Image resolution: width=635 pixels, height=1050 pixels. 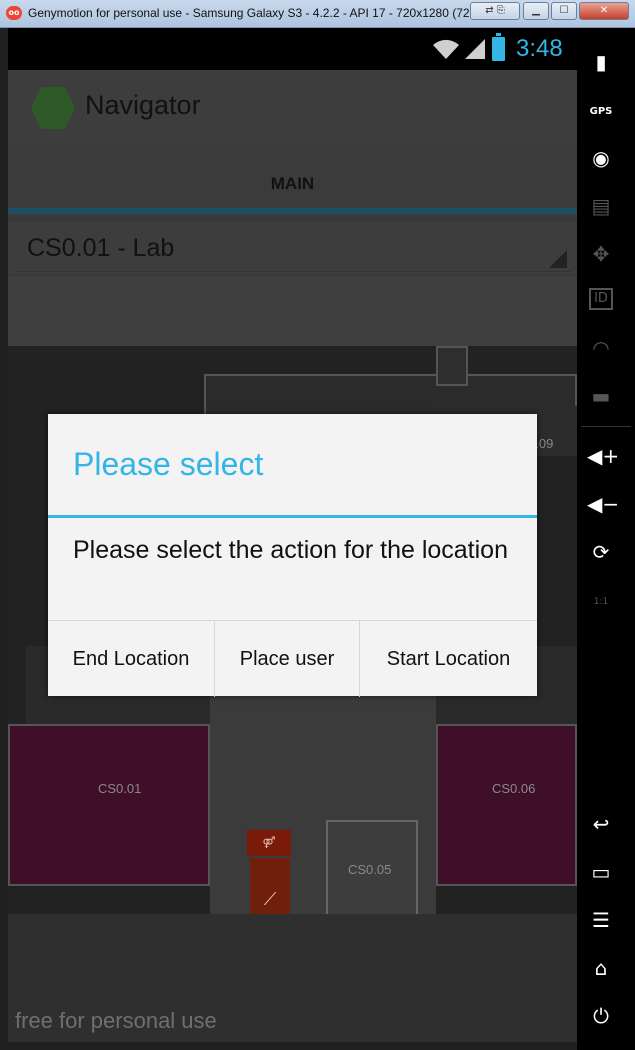 I want to click on signal-icon, so click(x=475, y=49).